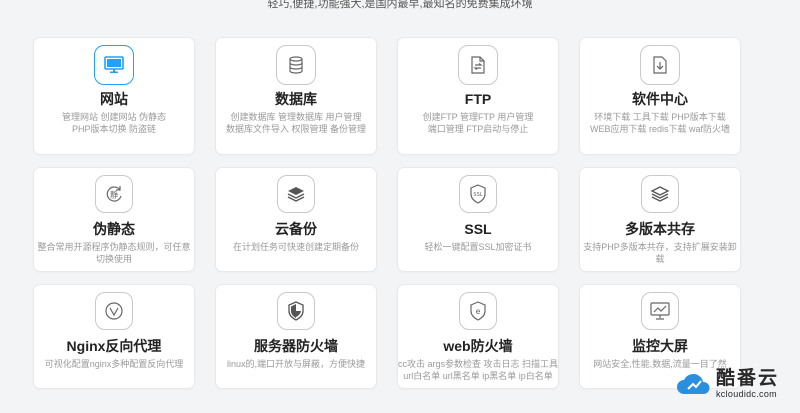 The width and height of the screenshot is (800, 413). Describe the element at coordinates (660, 311) in the screenshot. I see `chart-icon` at that location.